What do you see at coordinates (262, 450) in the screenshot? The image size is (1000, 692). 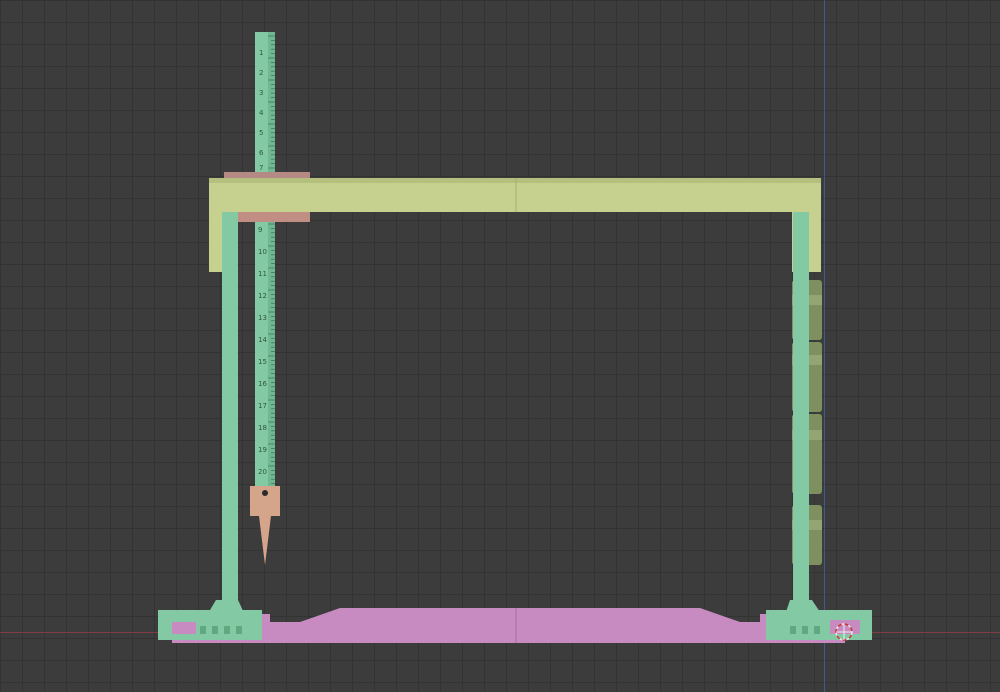 I see `ruler-label: 19` at bounding box center [262, 450].